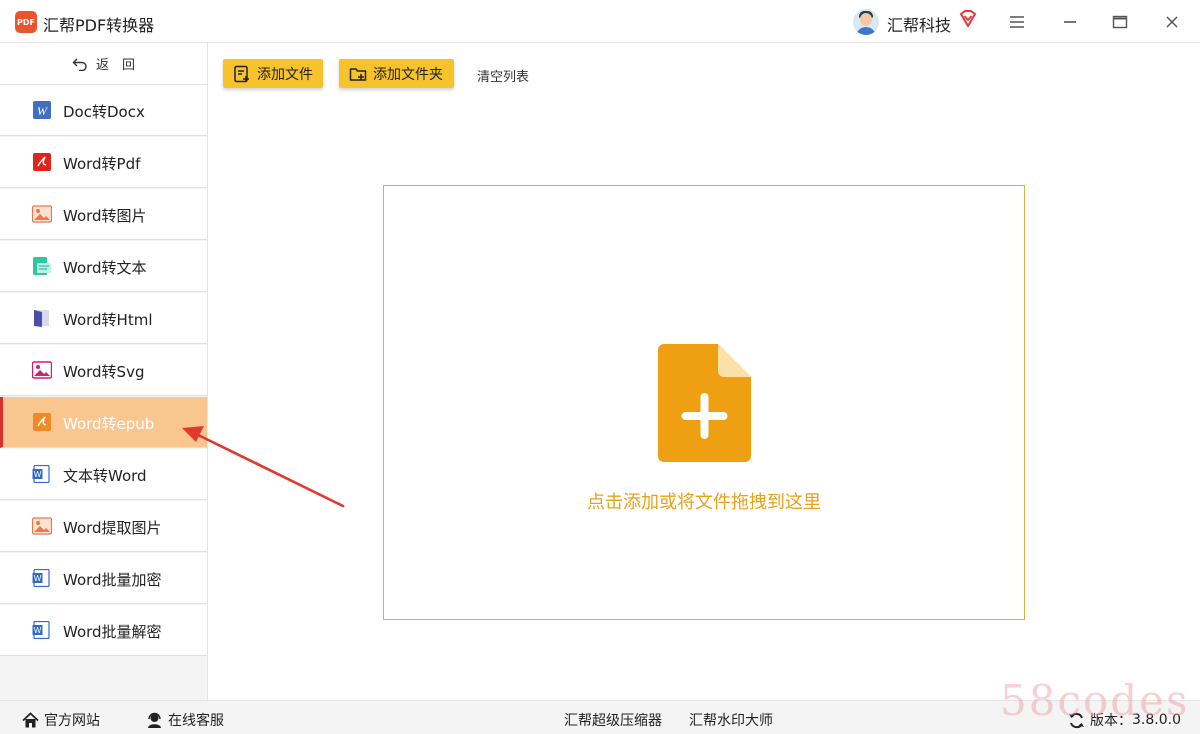  I want to click on add-file-button: 添加文件, so click(273, 73).